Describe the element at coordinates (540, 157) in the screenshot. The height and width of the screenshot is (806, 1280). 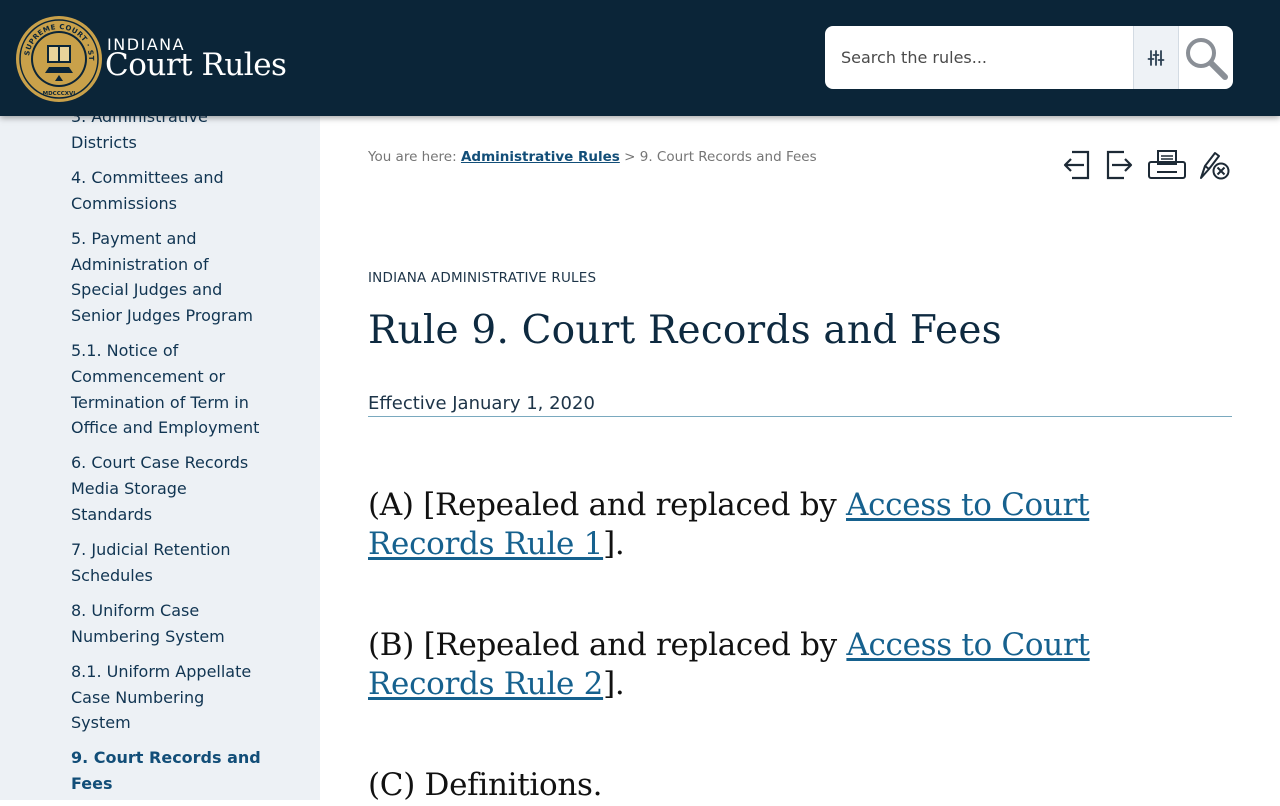
I see `breadcrumb-link-administrative-rules: Administrative Rules` at that location.